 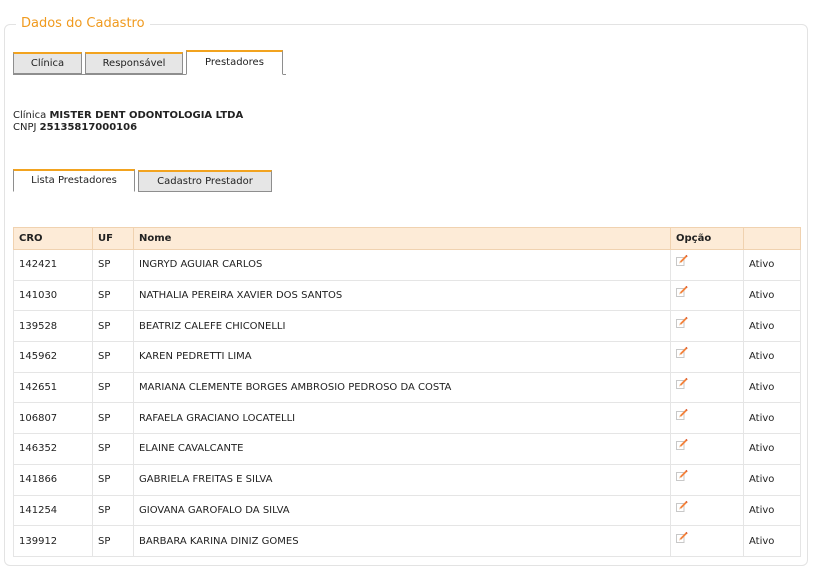 What do you see at coordinates (47, 63) in the screenshot?
I see `tab-clinica: Clínica` at bounding box center [47, 63].